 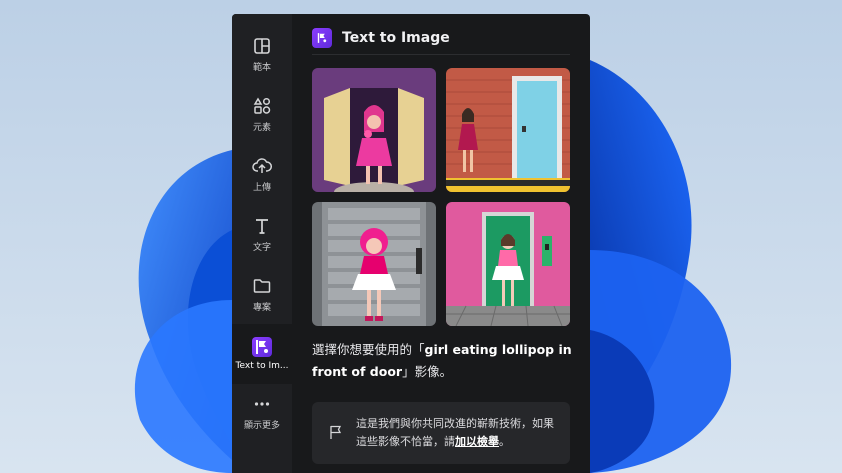 I want to click on report-link: 加以檢舉, so click(x=477, y=441).